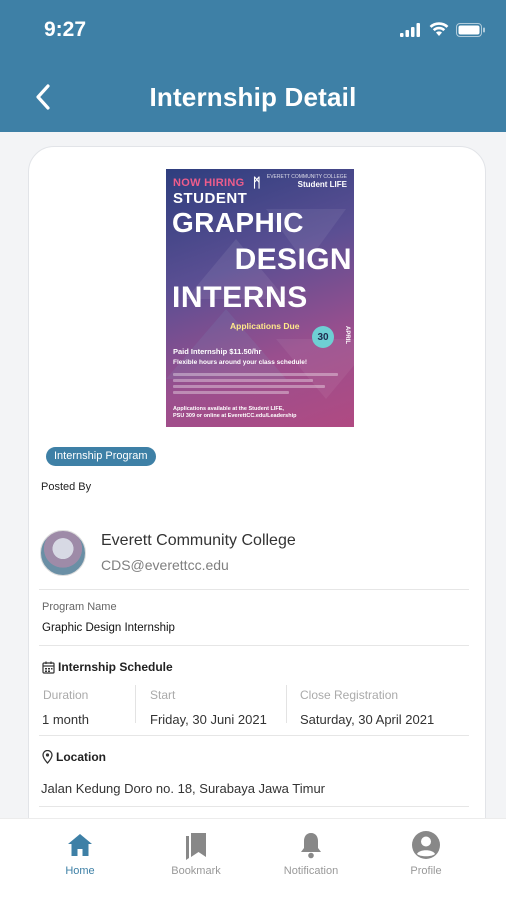 This screenshot has height=900, width=506. What do you see at coordinates (79, 607) in the screenshot?
I see `program-name-label: Program Name` at bounding box center [79, 607].